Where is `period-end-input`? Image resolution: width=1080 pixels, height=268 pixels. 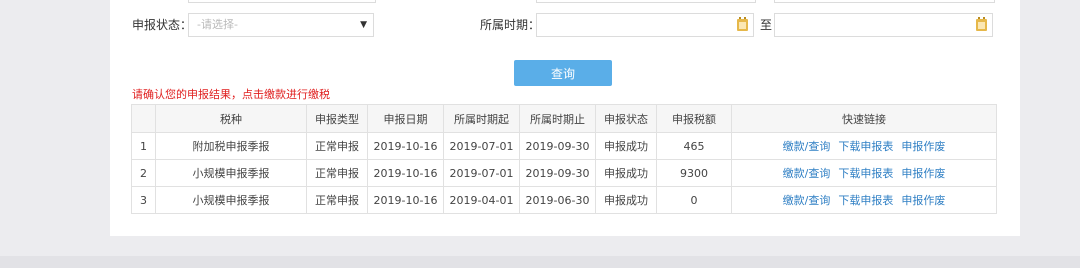 period-end-input is located at coordinates (883, 25).